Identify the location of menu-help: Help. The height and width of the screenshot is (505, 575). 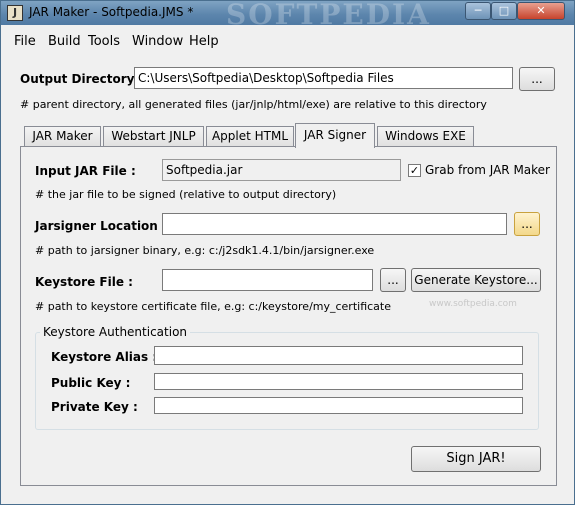
(204, 41).